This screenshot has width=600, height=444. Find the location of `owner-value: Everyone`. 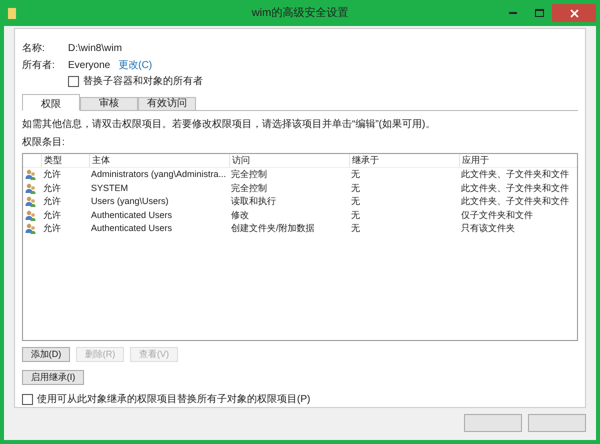

owner-value: Everyone is located at coordinates (89, 66).